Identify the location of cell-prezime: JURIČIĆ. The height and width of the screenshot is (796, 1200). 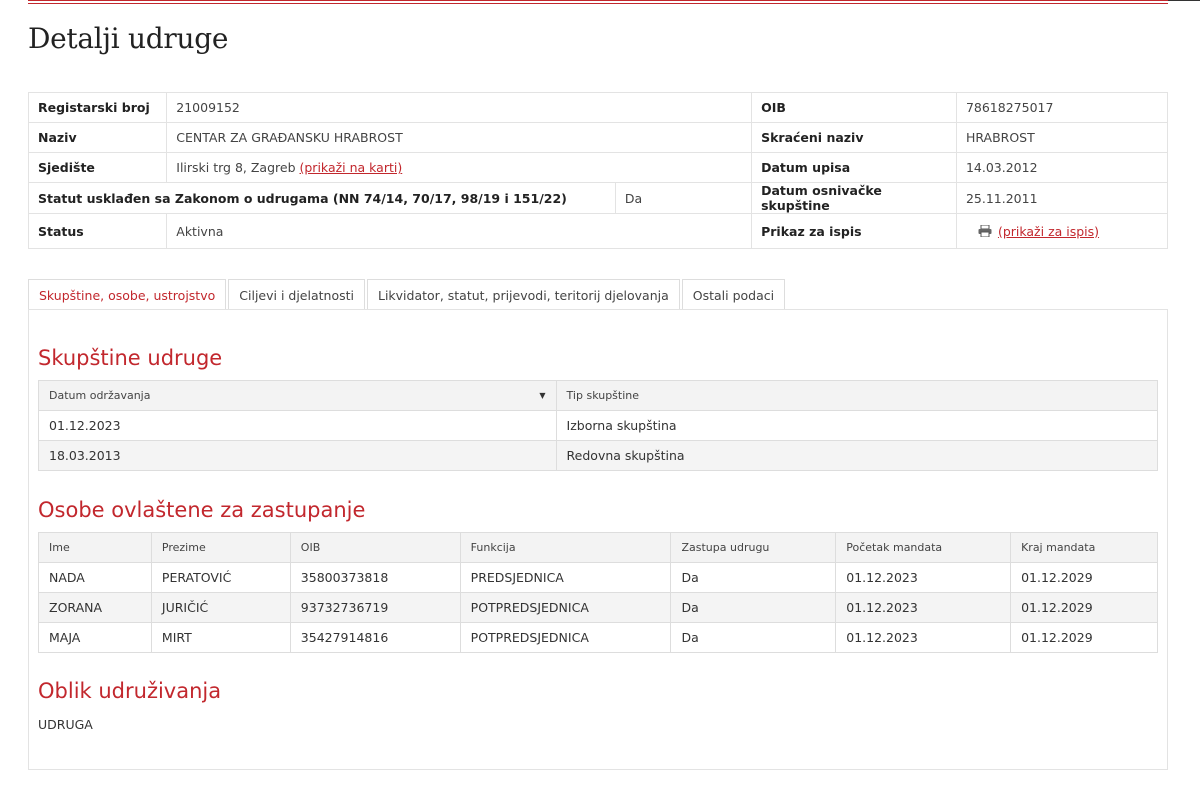
(220, 607).